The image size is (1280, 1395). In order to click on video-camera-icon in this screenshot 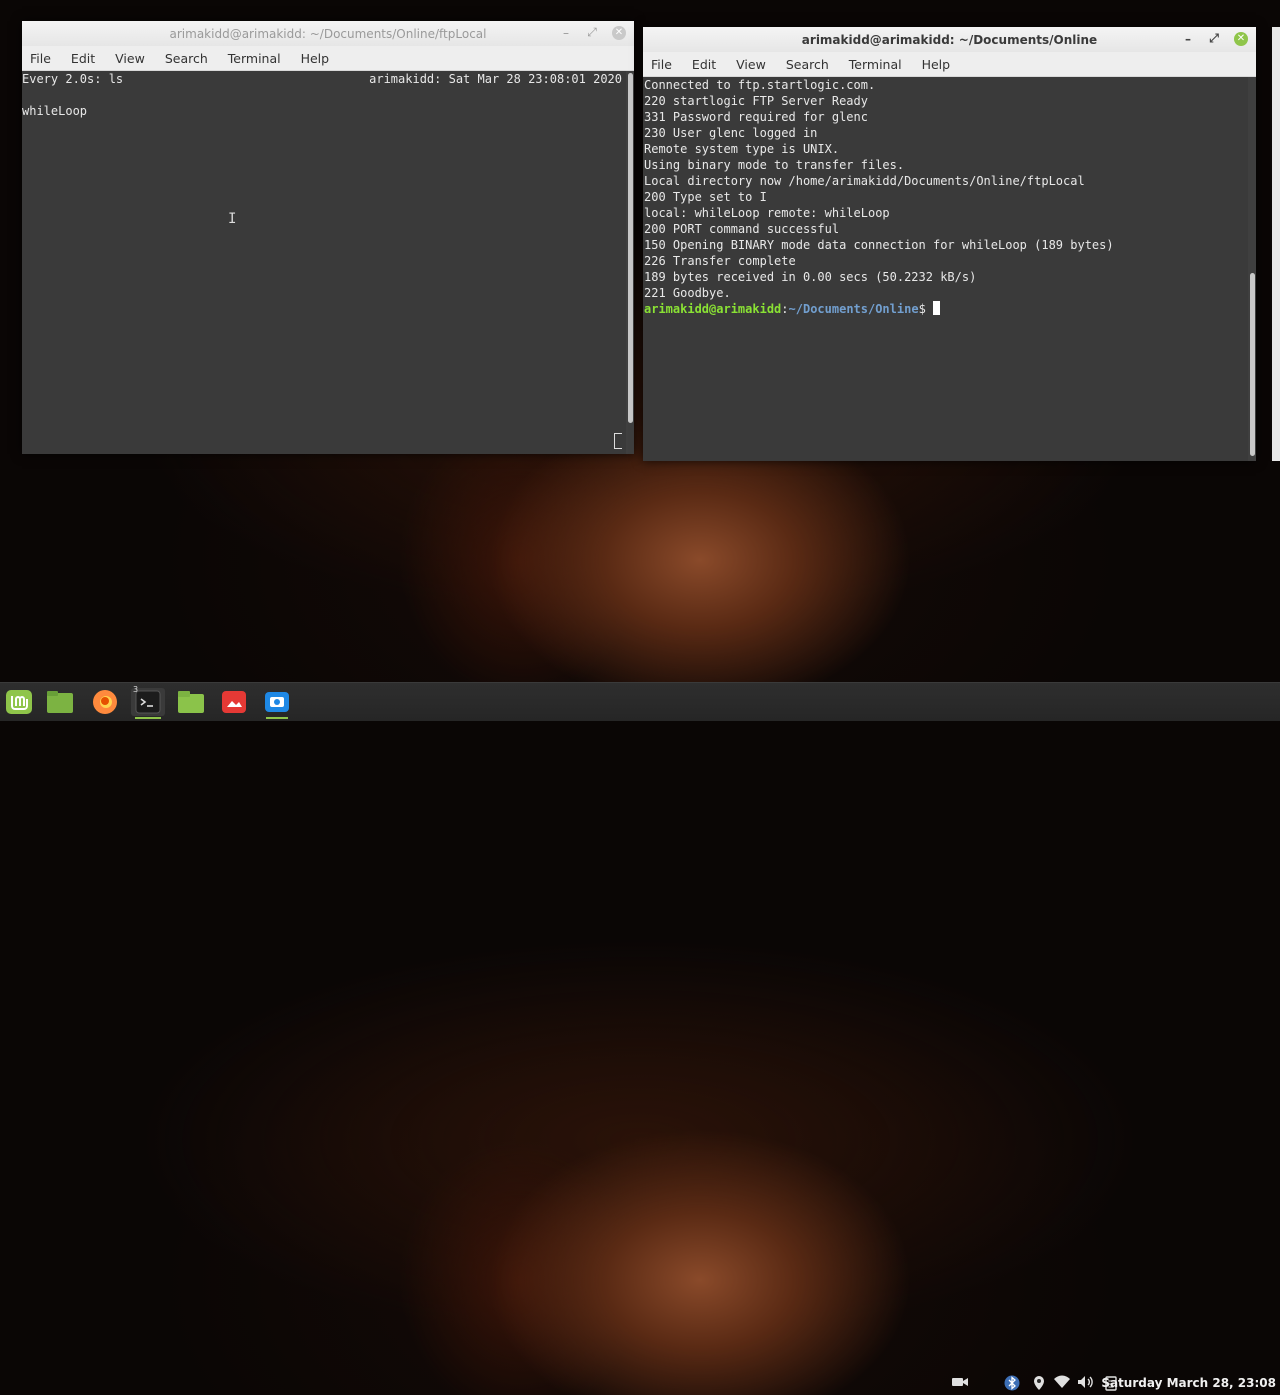, I will do `click(960, 1384)`.